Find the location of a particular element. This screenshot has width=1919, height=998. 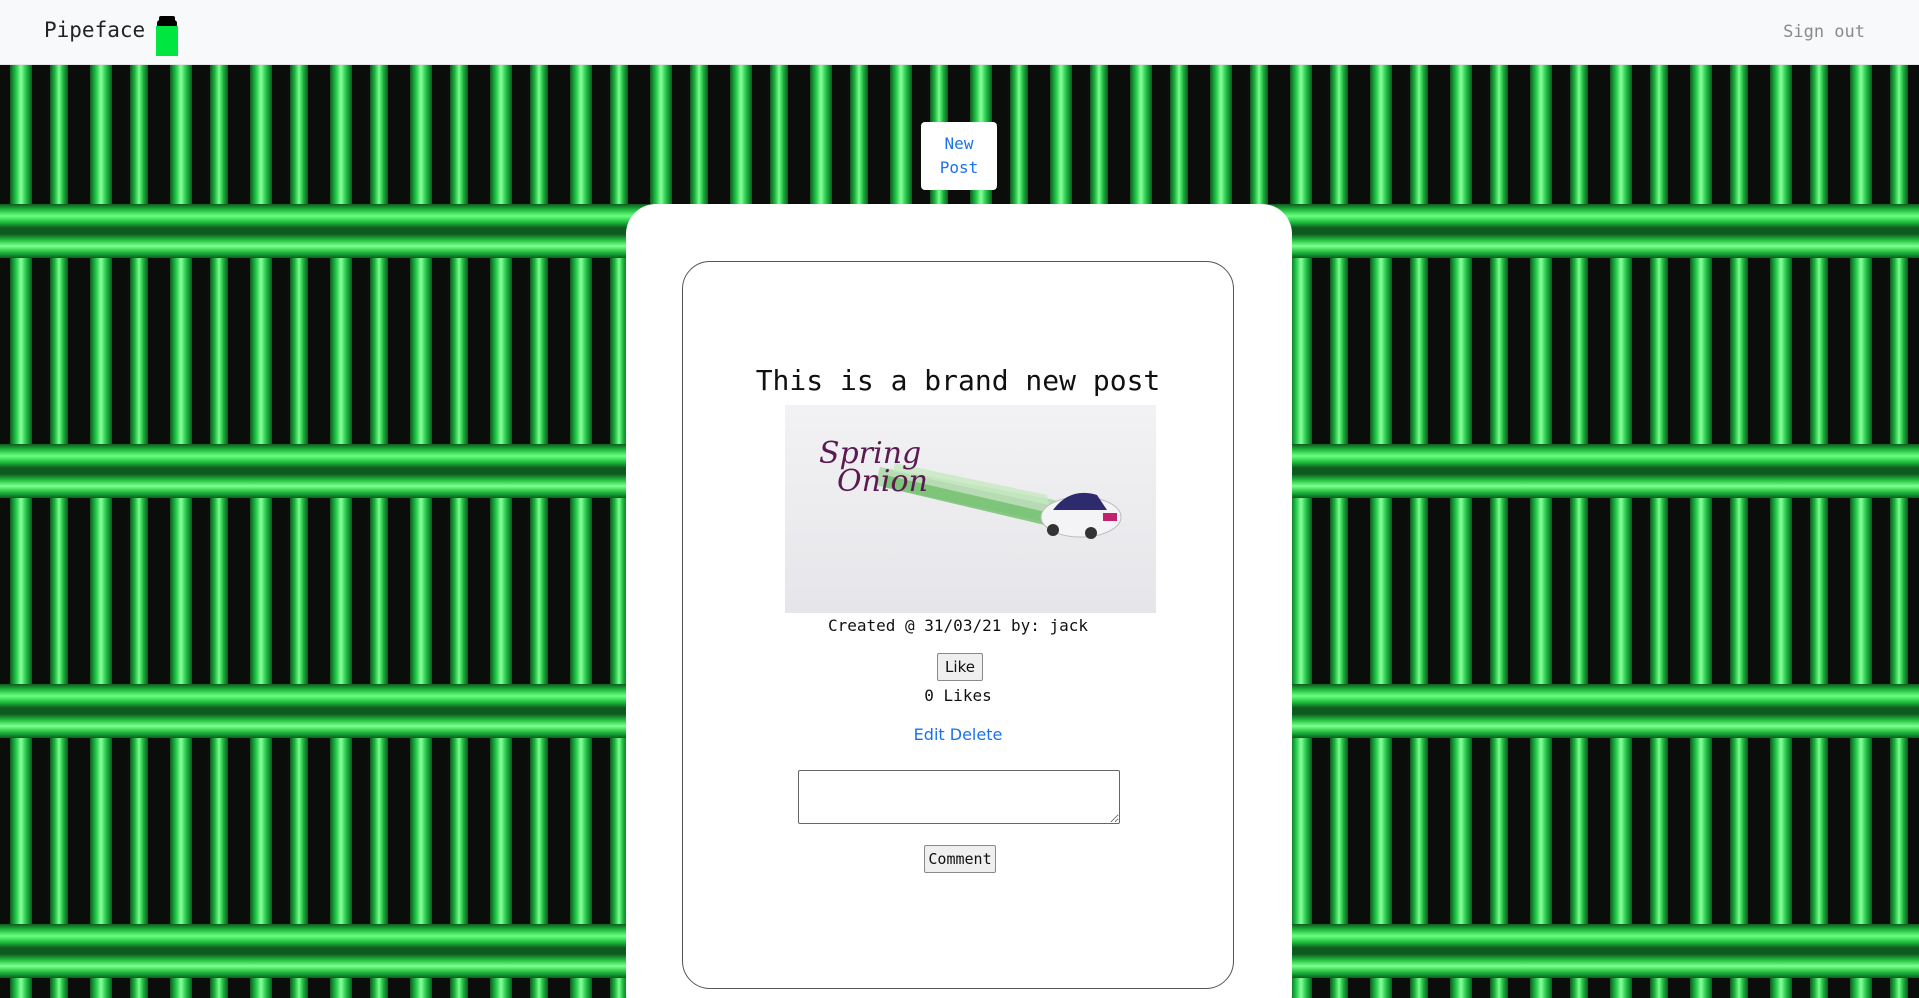

brand-link: Pipeface is located at coordinates (94, 30).